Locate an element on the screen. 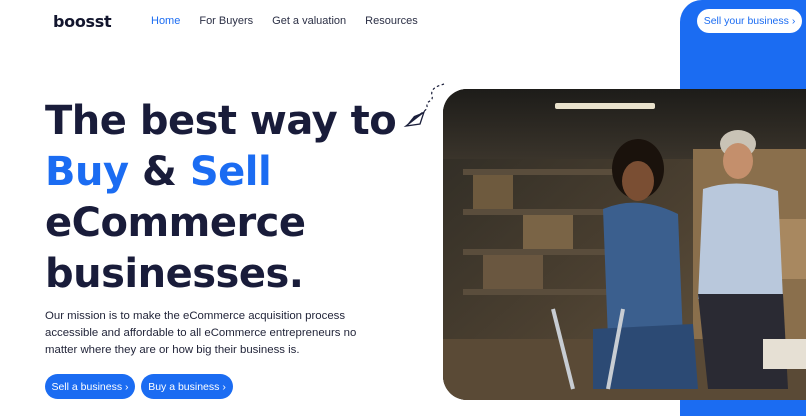 This screenshot has width=806, height=416. buy-a-business-button: Buy a business › is located at coordinates (187, 386).